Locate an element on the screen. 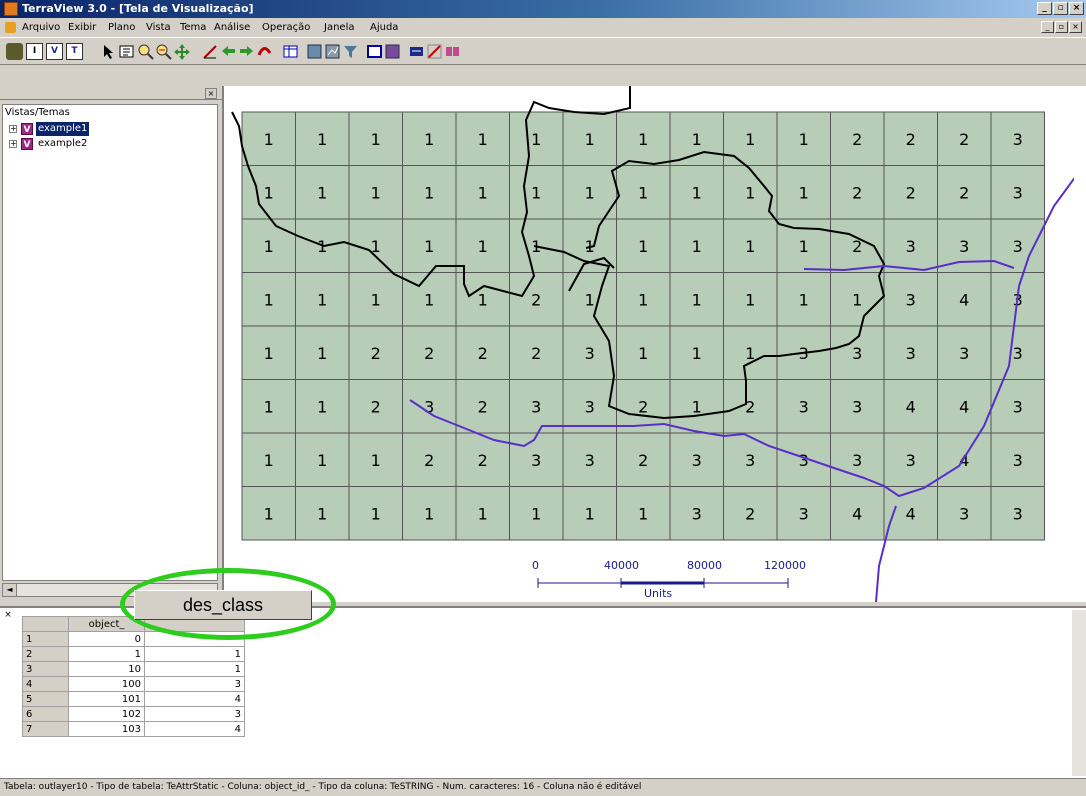 This screenshot has width=1086, height=796. table-icon is located at coordinates (290, 51).